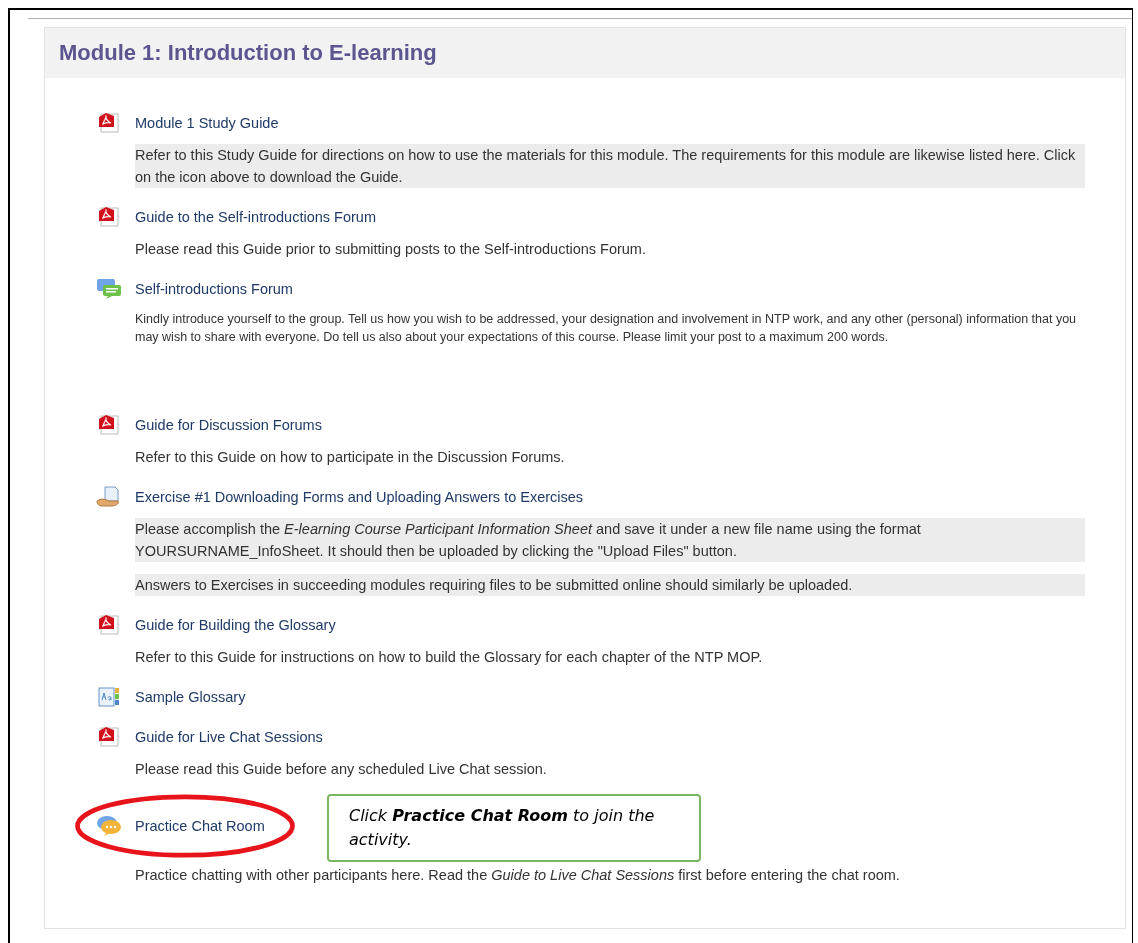  What do you see at coordinates (214, 289) in the screenshot?
I see `activity-link: Self-introductions Forum` at bounding box center [214, 289].